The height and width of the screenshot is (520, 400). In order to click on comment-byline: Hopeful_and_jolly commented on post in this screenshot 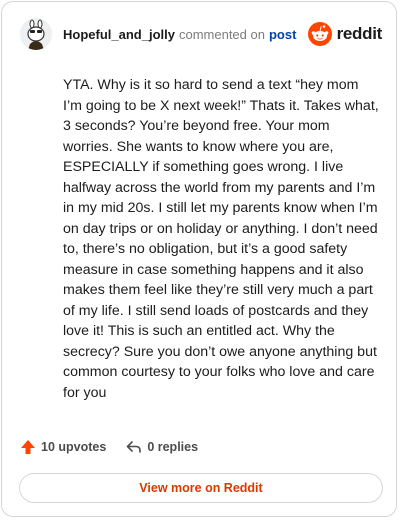, I will do `click(179, 34)`.